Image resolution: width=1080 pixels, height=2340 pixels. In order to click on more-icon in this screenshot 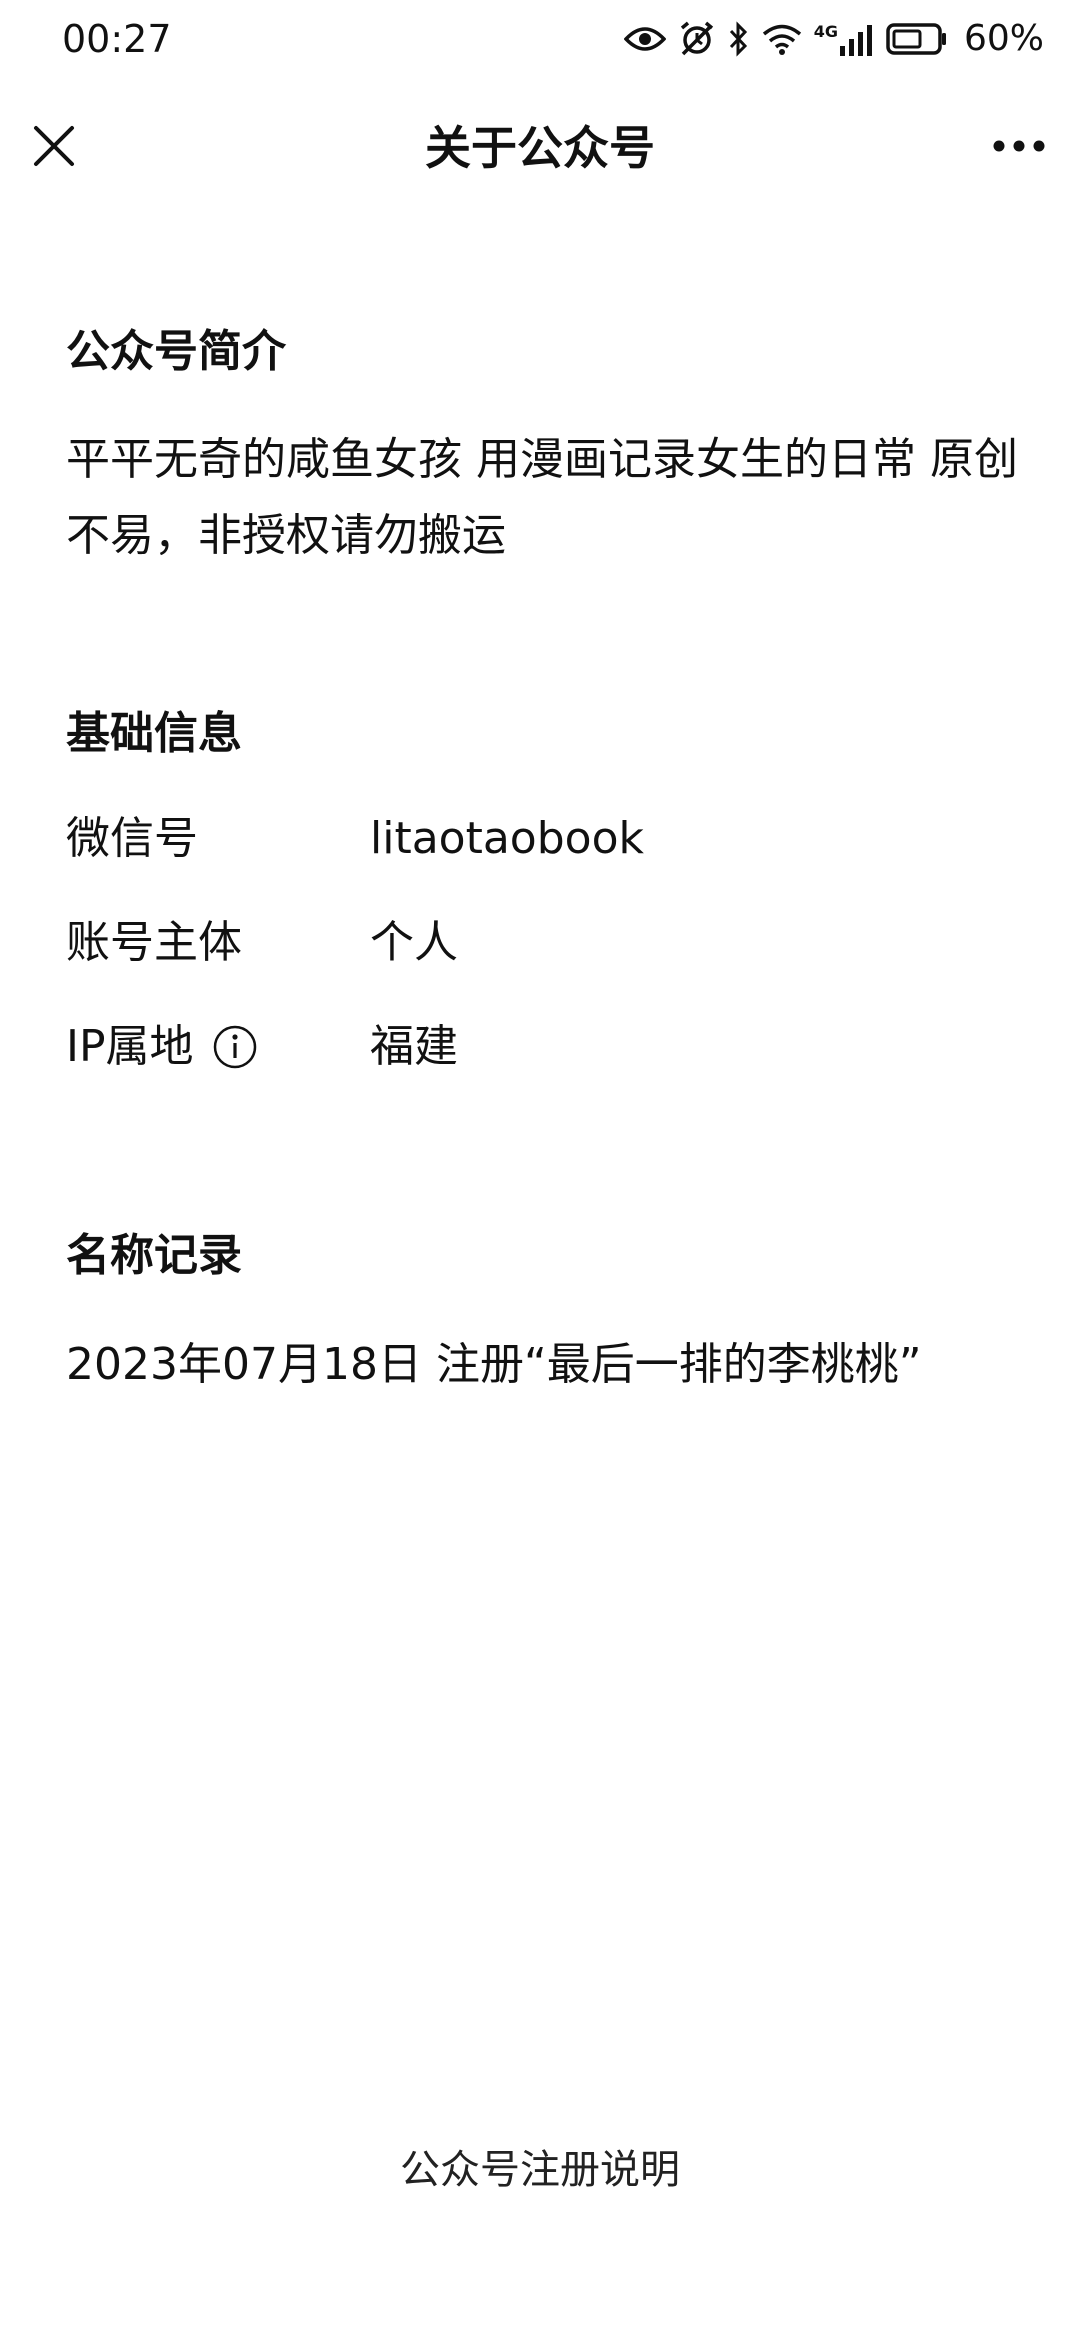, I will do `click(1019, 146)`.